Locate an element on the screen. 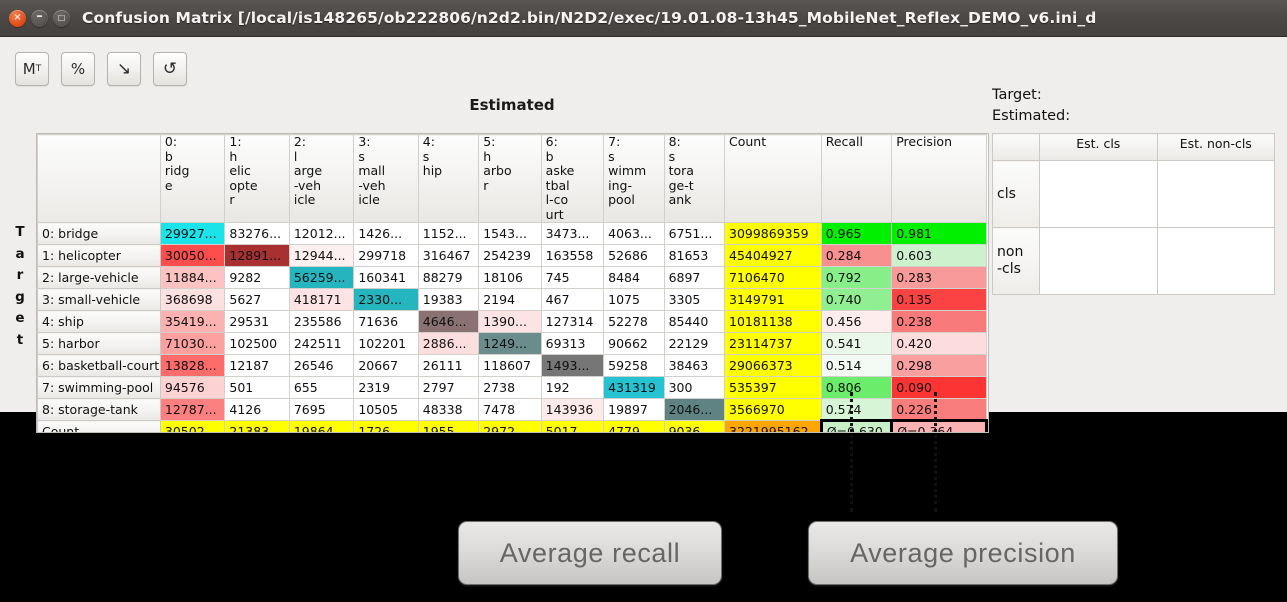 This screenshot has height=602, width=1287. matrix-cell: 26546 is located at coordinates (321, 365).